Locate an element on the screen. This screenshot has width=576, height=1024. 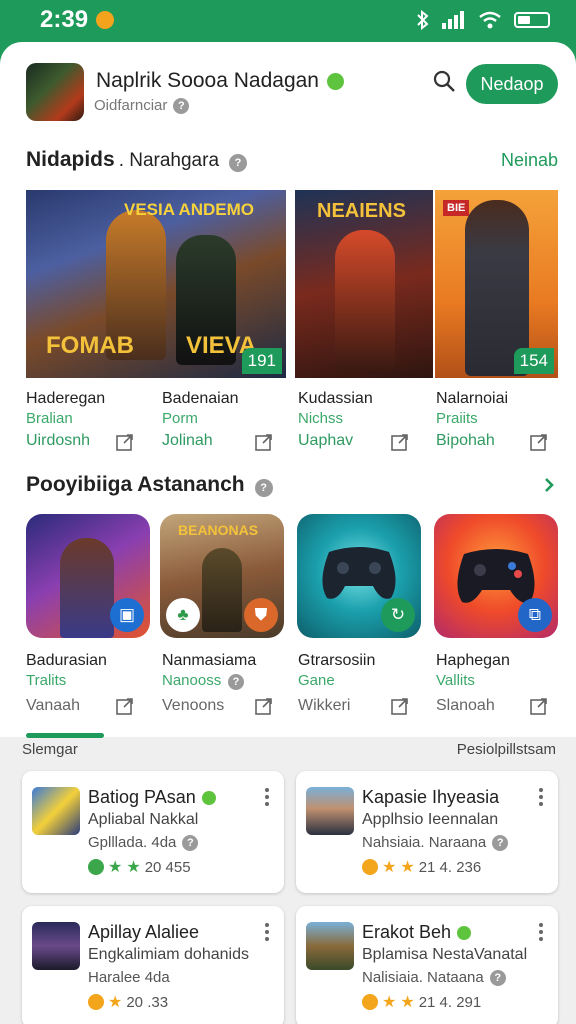
game-name: Gtrarsosiin is located at coordinates (336, 661).